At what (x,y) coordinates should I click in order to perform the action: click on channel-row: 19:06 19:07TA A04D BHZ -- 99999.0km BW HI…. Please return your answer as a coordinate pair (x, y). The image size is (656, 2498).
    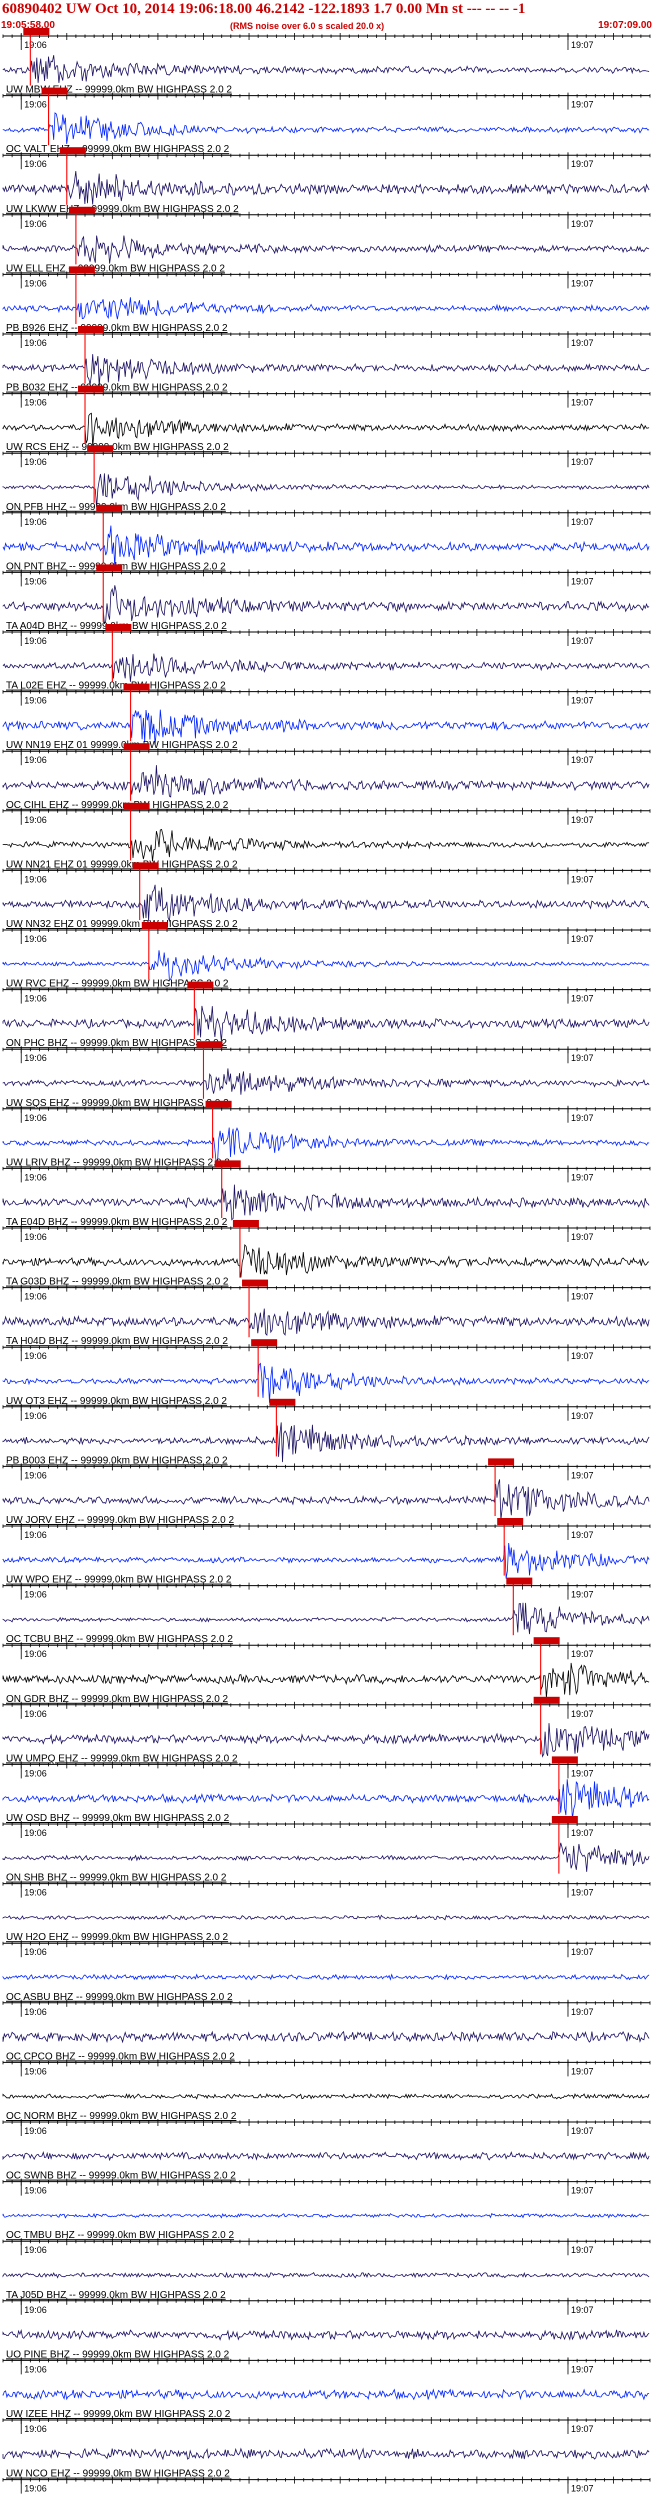
    Looking at the image, I should click on (326, 598).